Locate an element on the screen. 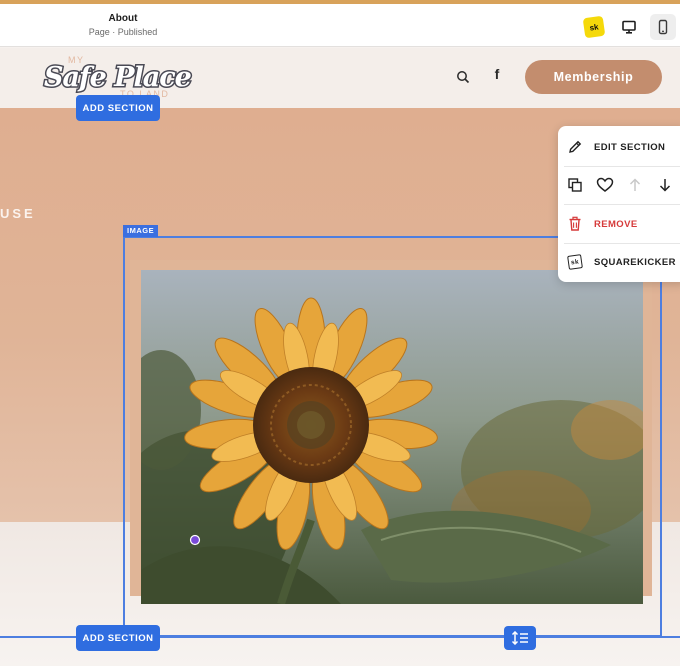 The height and width of the screenshot is (666, 680). mobile-view-button is located at coordinates (663, 27).